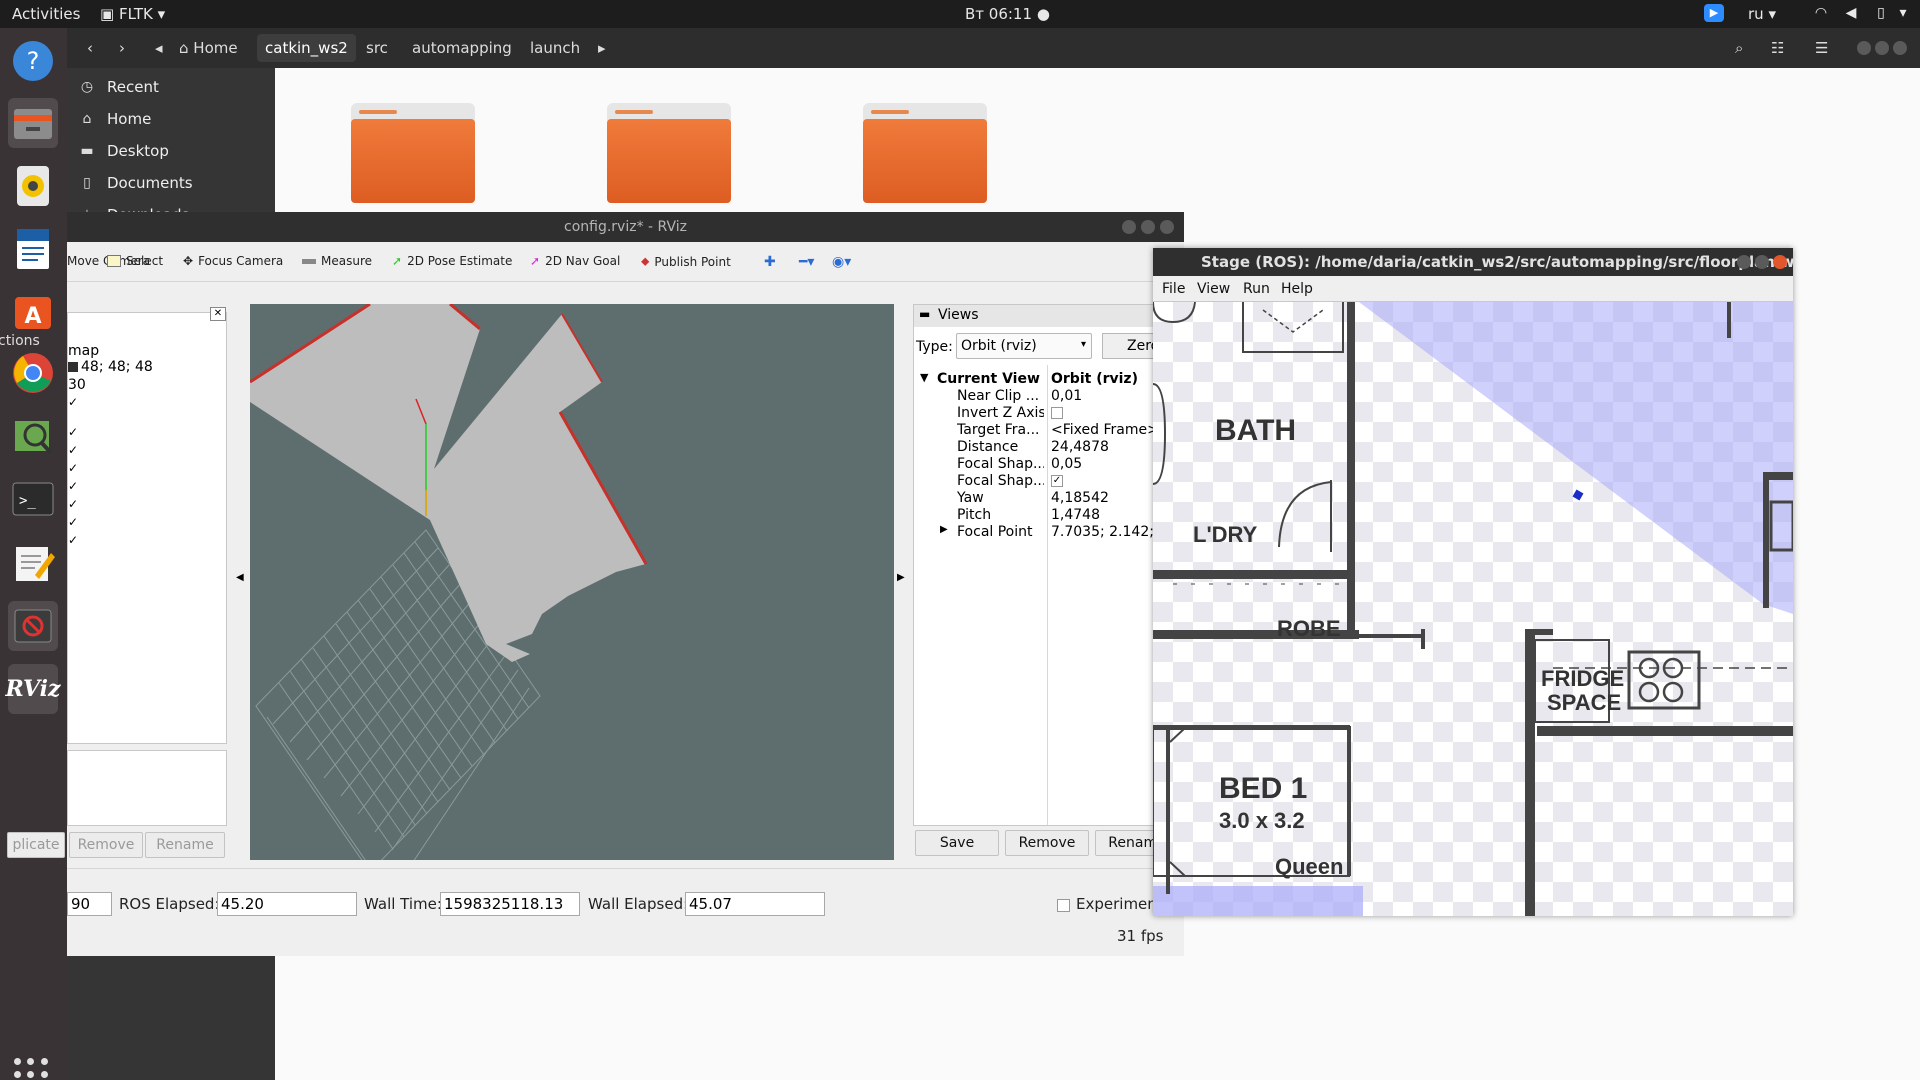 This screenshot has height=1080, width=1920. Describe the element at coordinates (841, 262) in the screenshot. I see `tool-properties-button: ◉▾` at that location.